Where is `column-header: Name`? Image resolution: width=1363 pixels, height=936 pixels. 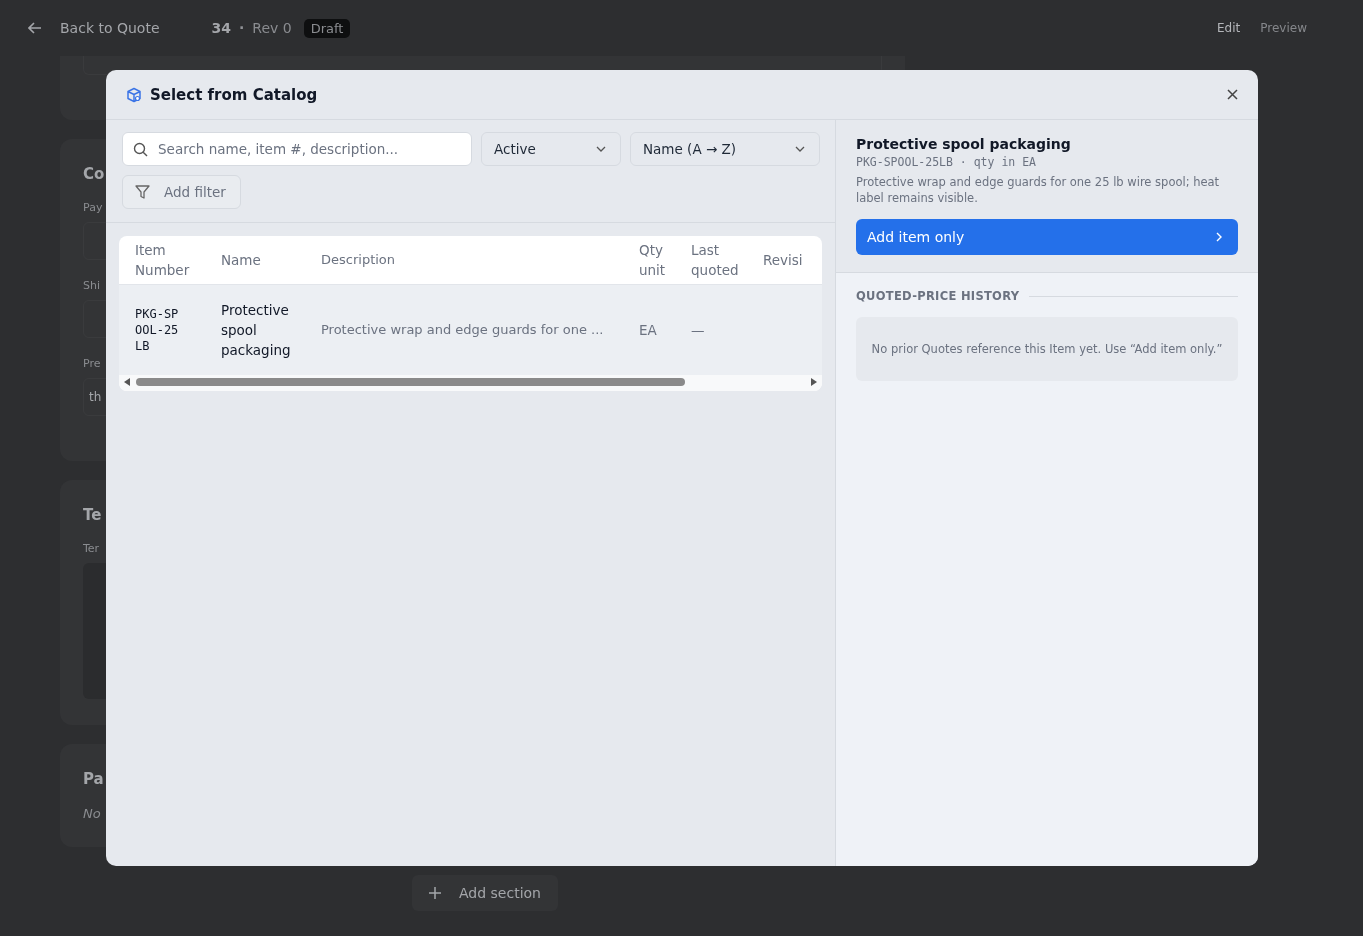
column-header: Name is located at coordinates (241, 260).